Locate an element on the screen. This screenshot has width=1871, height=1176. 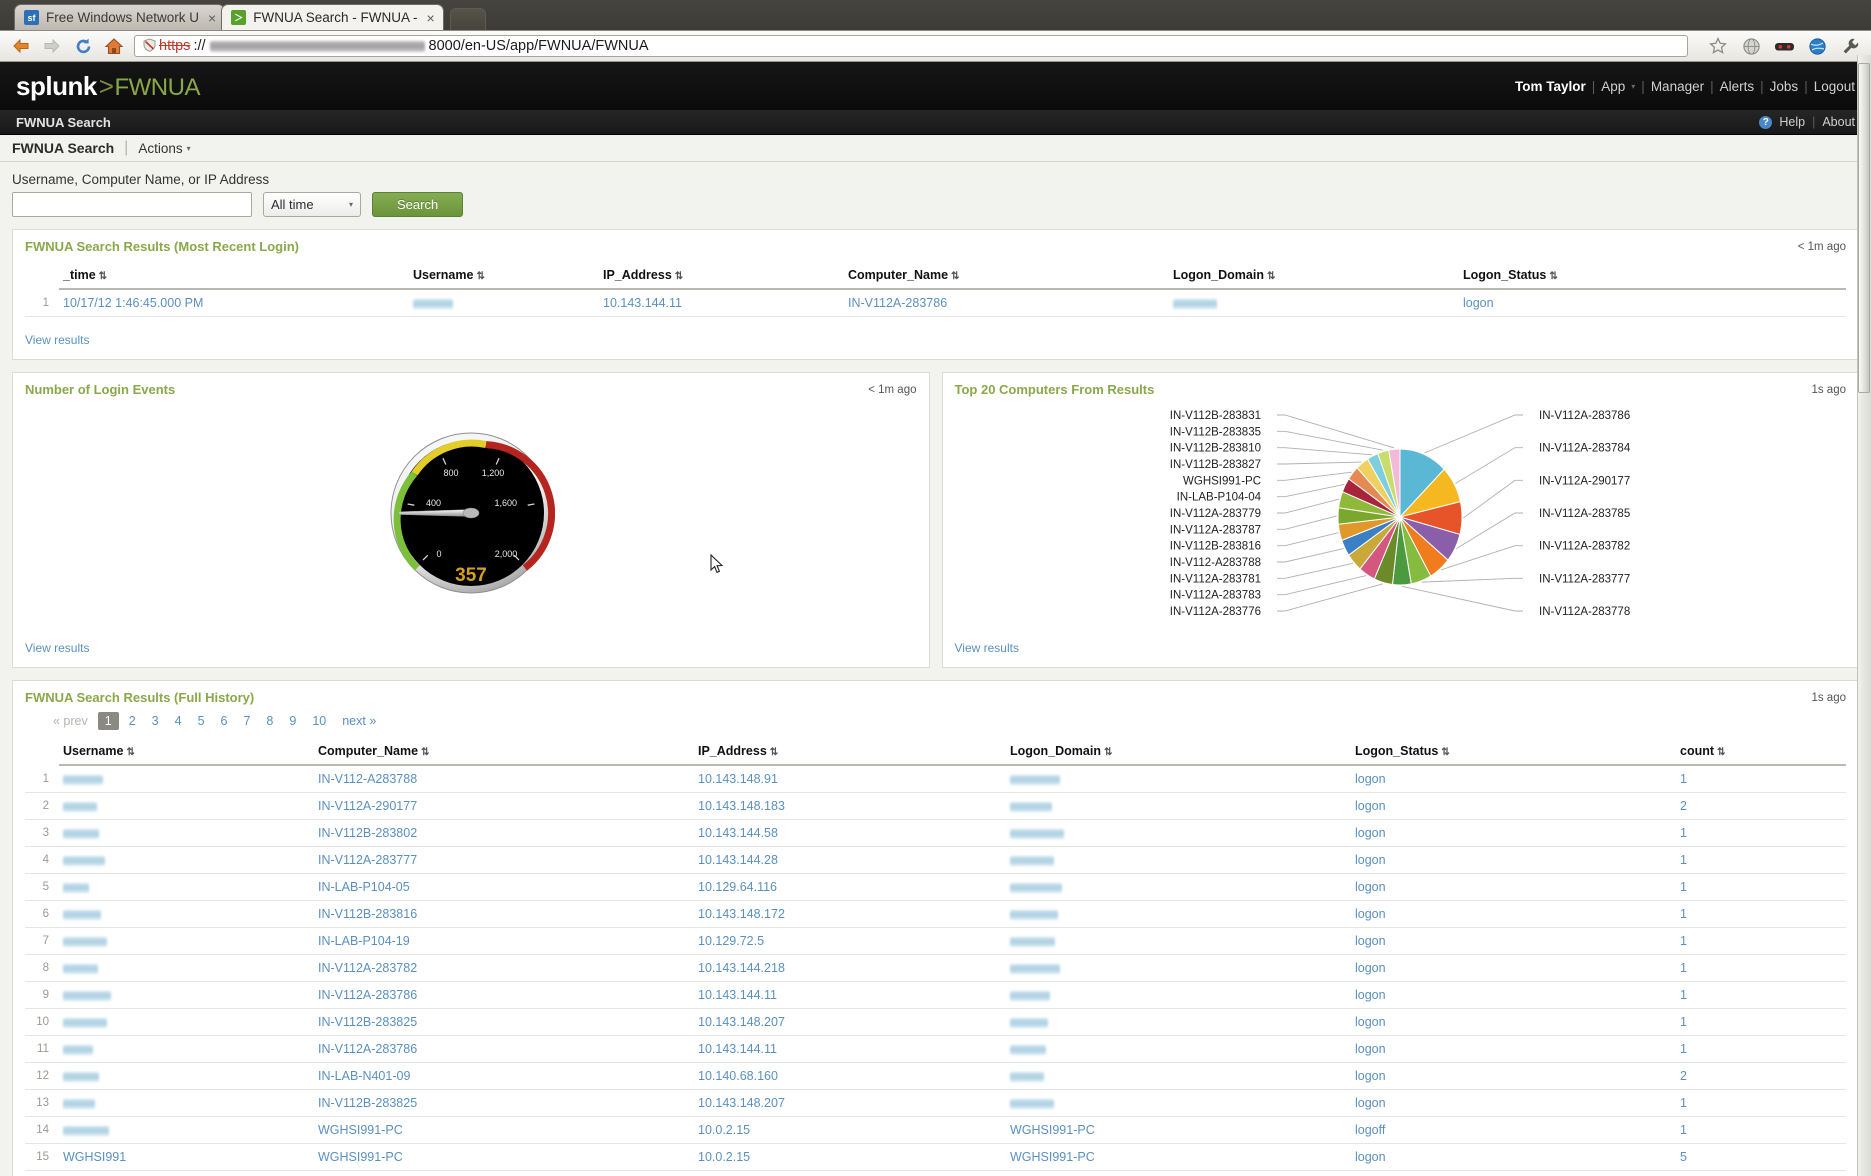
table-row: 9 IN-V112A-283786 10.143.144.11 logon 1 is located at coordinates (935, 995).